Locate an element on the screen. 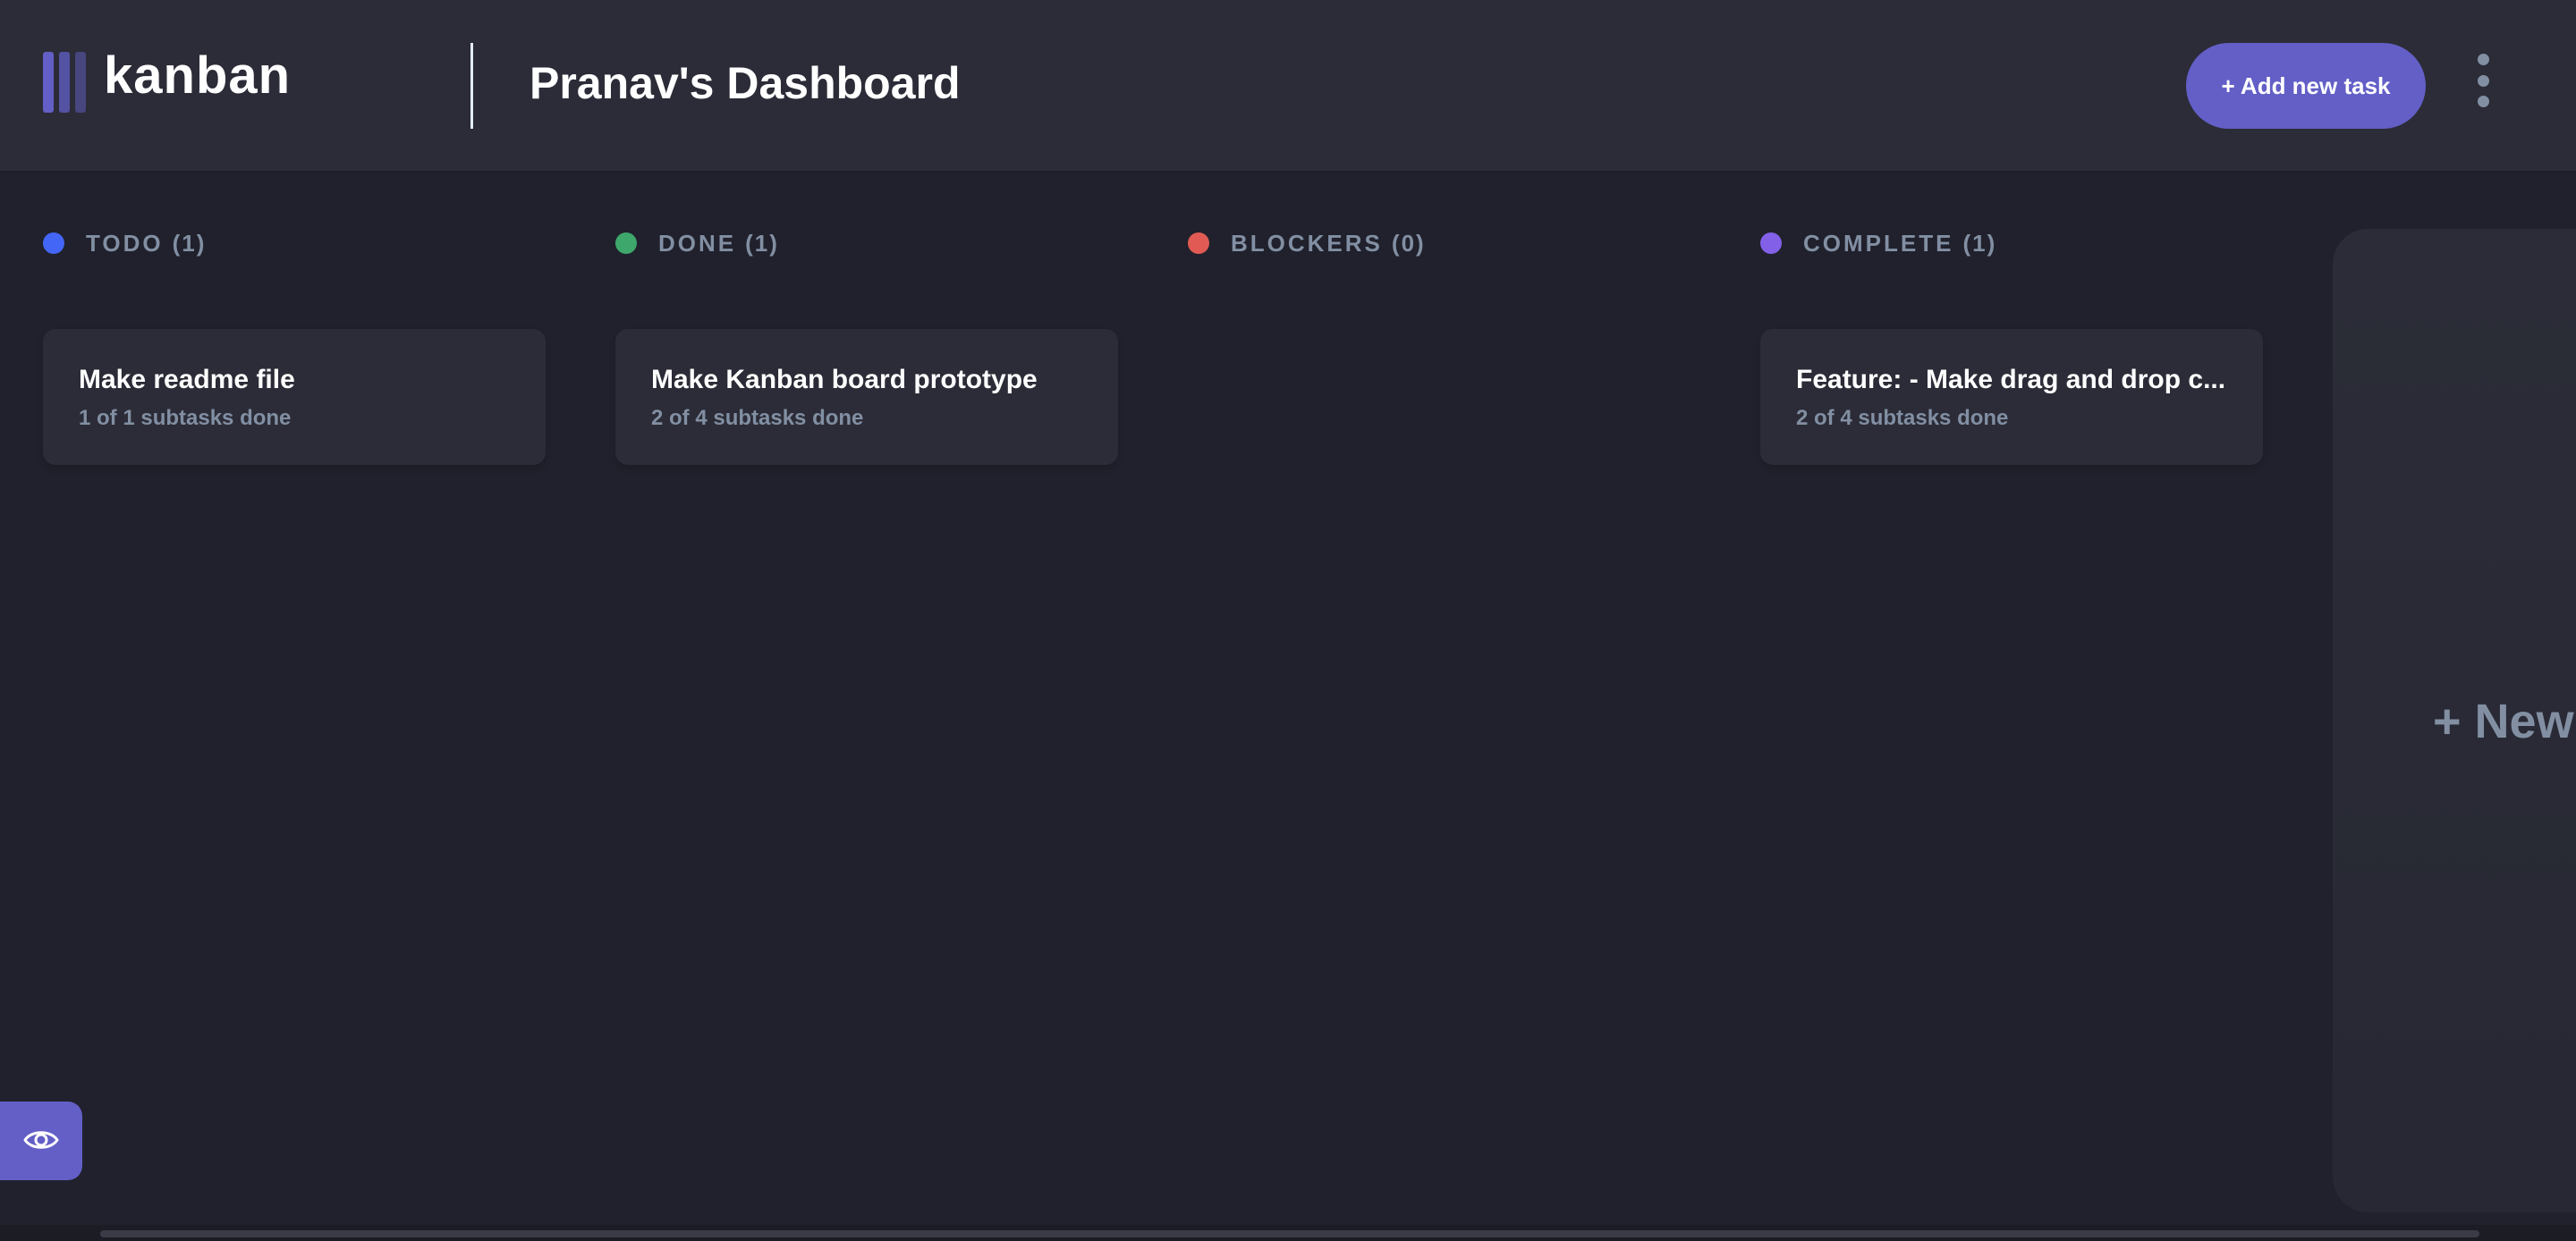  task-card: Make readme file 1 of 1 subtasks done is located at coordinates (294, 397).